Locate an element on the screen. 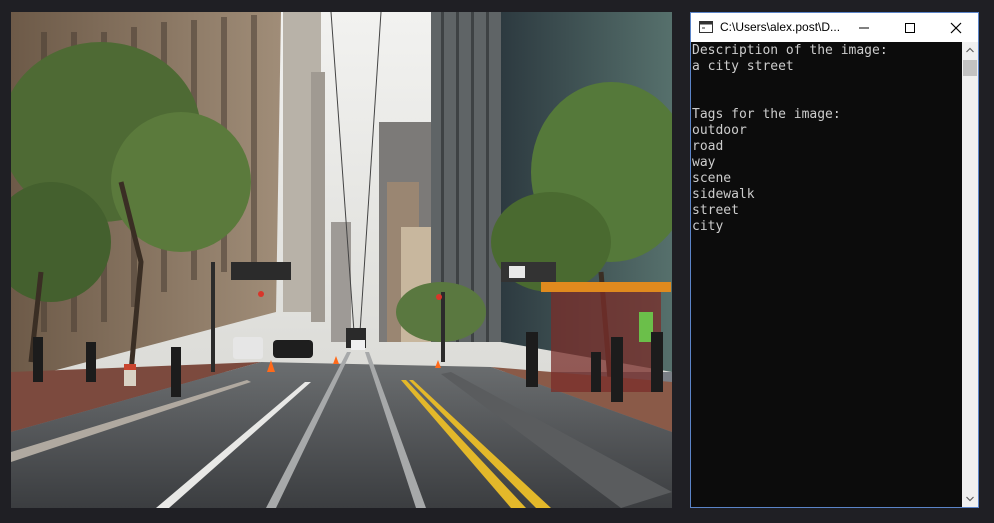 This screenshot has height=523, width=994. maximize-icon is located at coordinates (910, 28).